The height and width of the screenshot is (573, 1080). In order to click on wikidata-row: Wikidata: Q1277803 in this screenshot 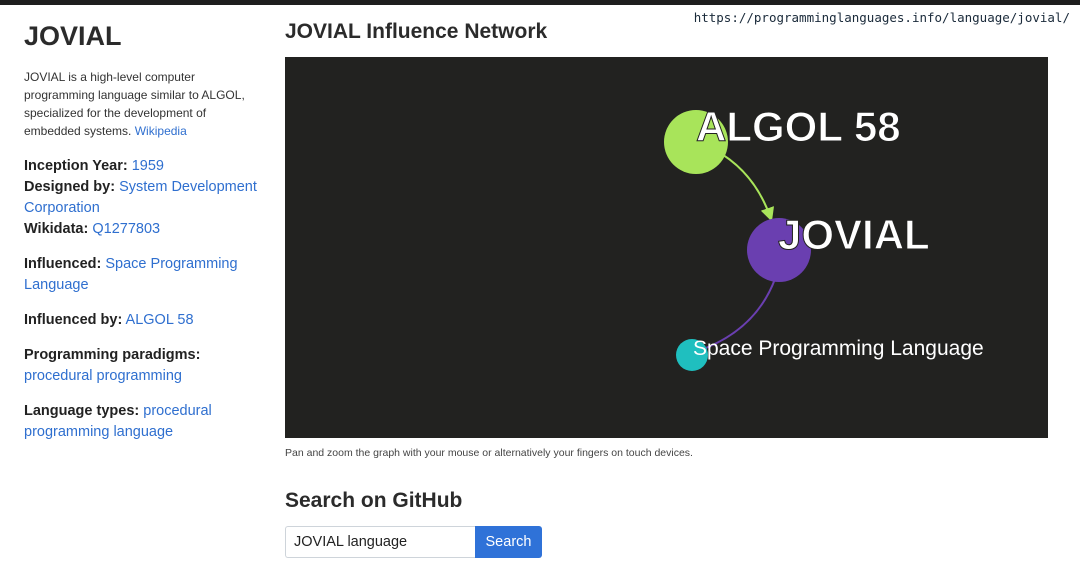, I will do `click(144, 229)`.